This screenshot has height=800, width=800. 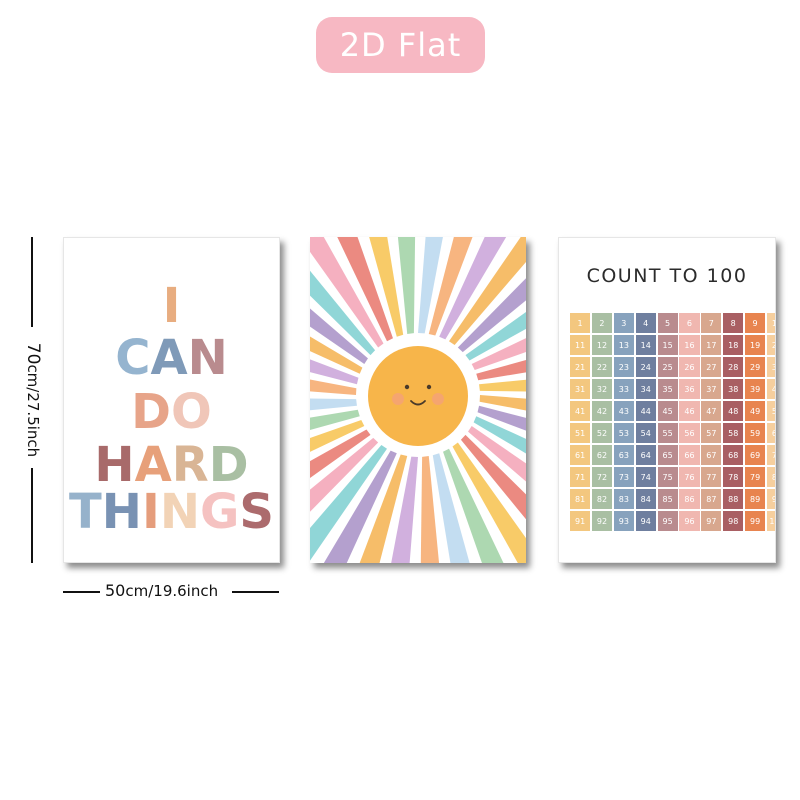 I want to click on poster-letter: C, so click(x=133, y=358).